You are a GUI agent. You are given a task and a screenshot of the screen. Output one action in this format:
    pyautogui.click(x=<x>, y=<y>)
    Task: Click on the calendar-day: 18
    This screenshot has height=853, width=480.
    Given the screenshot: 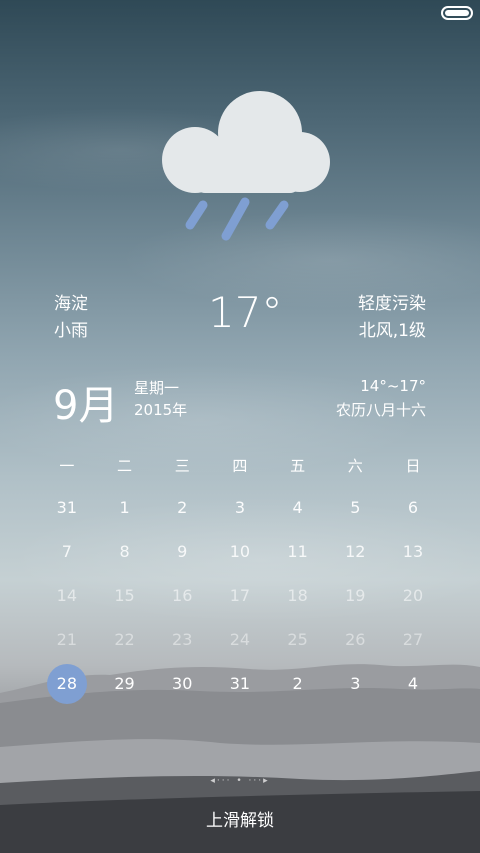 What is the action you would take?
    pyautogui.click(x=297, y=595)
    